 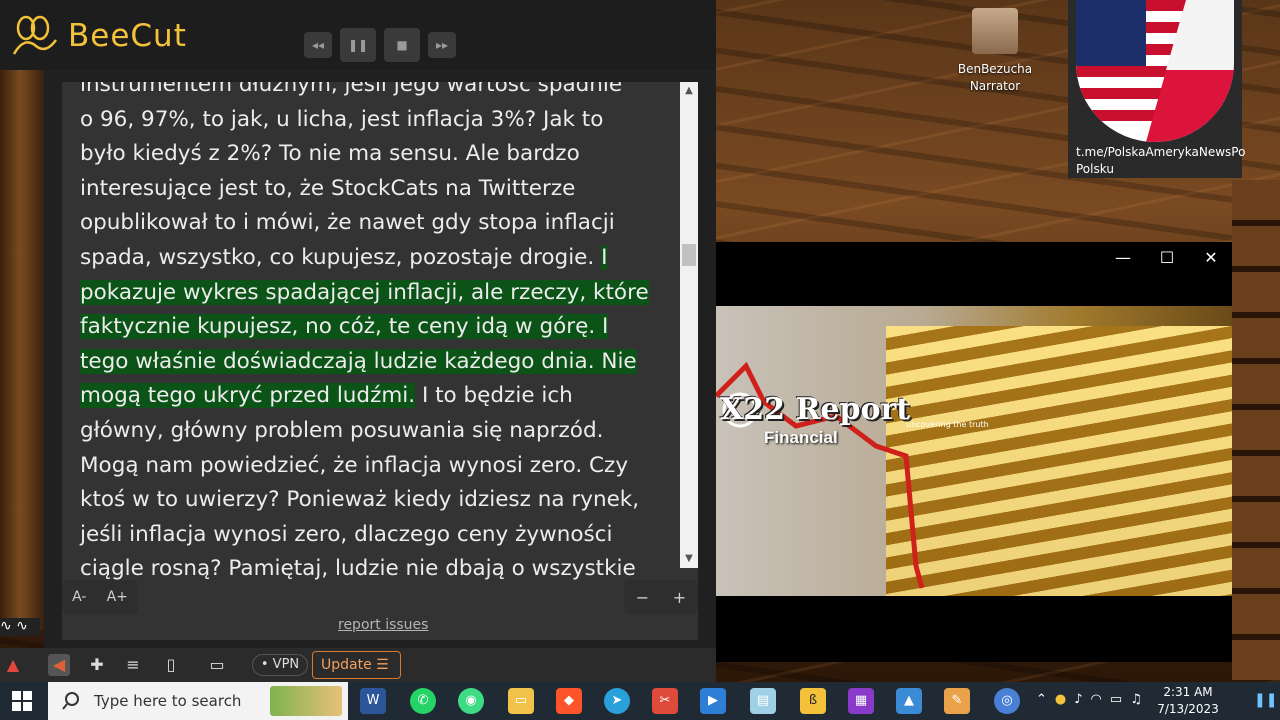 What do you see at coordinates (689, 559) in the screenshot?
I see `scroll-down-icon: ▼` at bounding box center [689, 559].